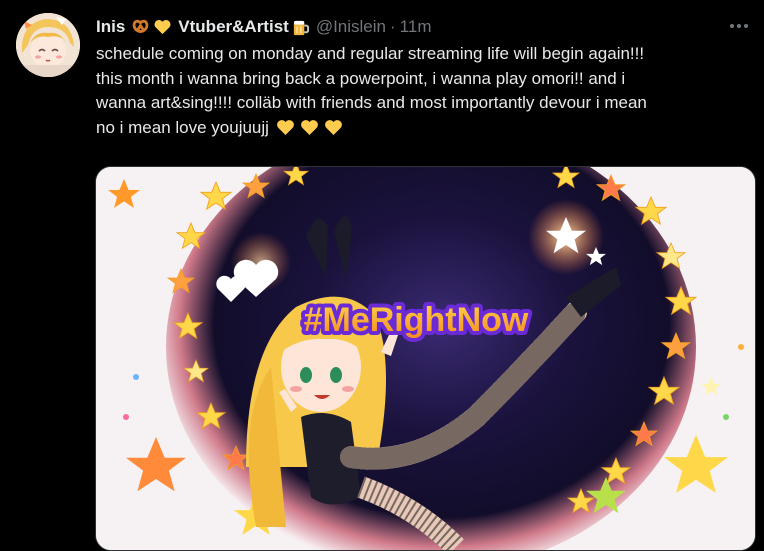 This screenshot has height=551, width=764. I want to click on timestamp: 11m, so click(416, 27).